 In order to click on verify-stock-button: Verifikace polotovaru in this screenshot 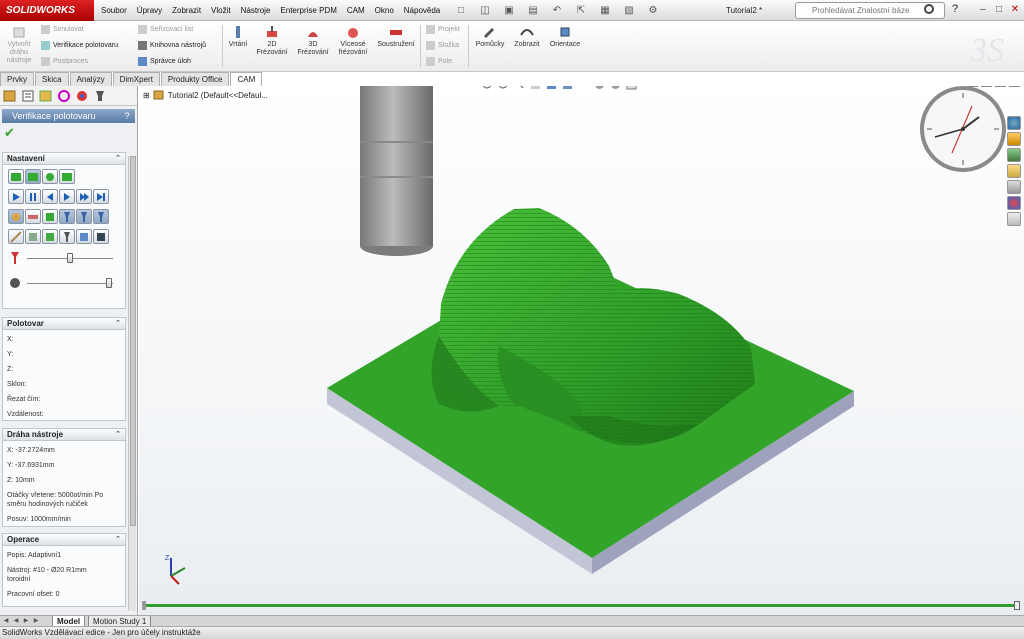, I will do `click(79, 45)`.